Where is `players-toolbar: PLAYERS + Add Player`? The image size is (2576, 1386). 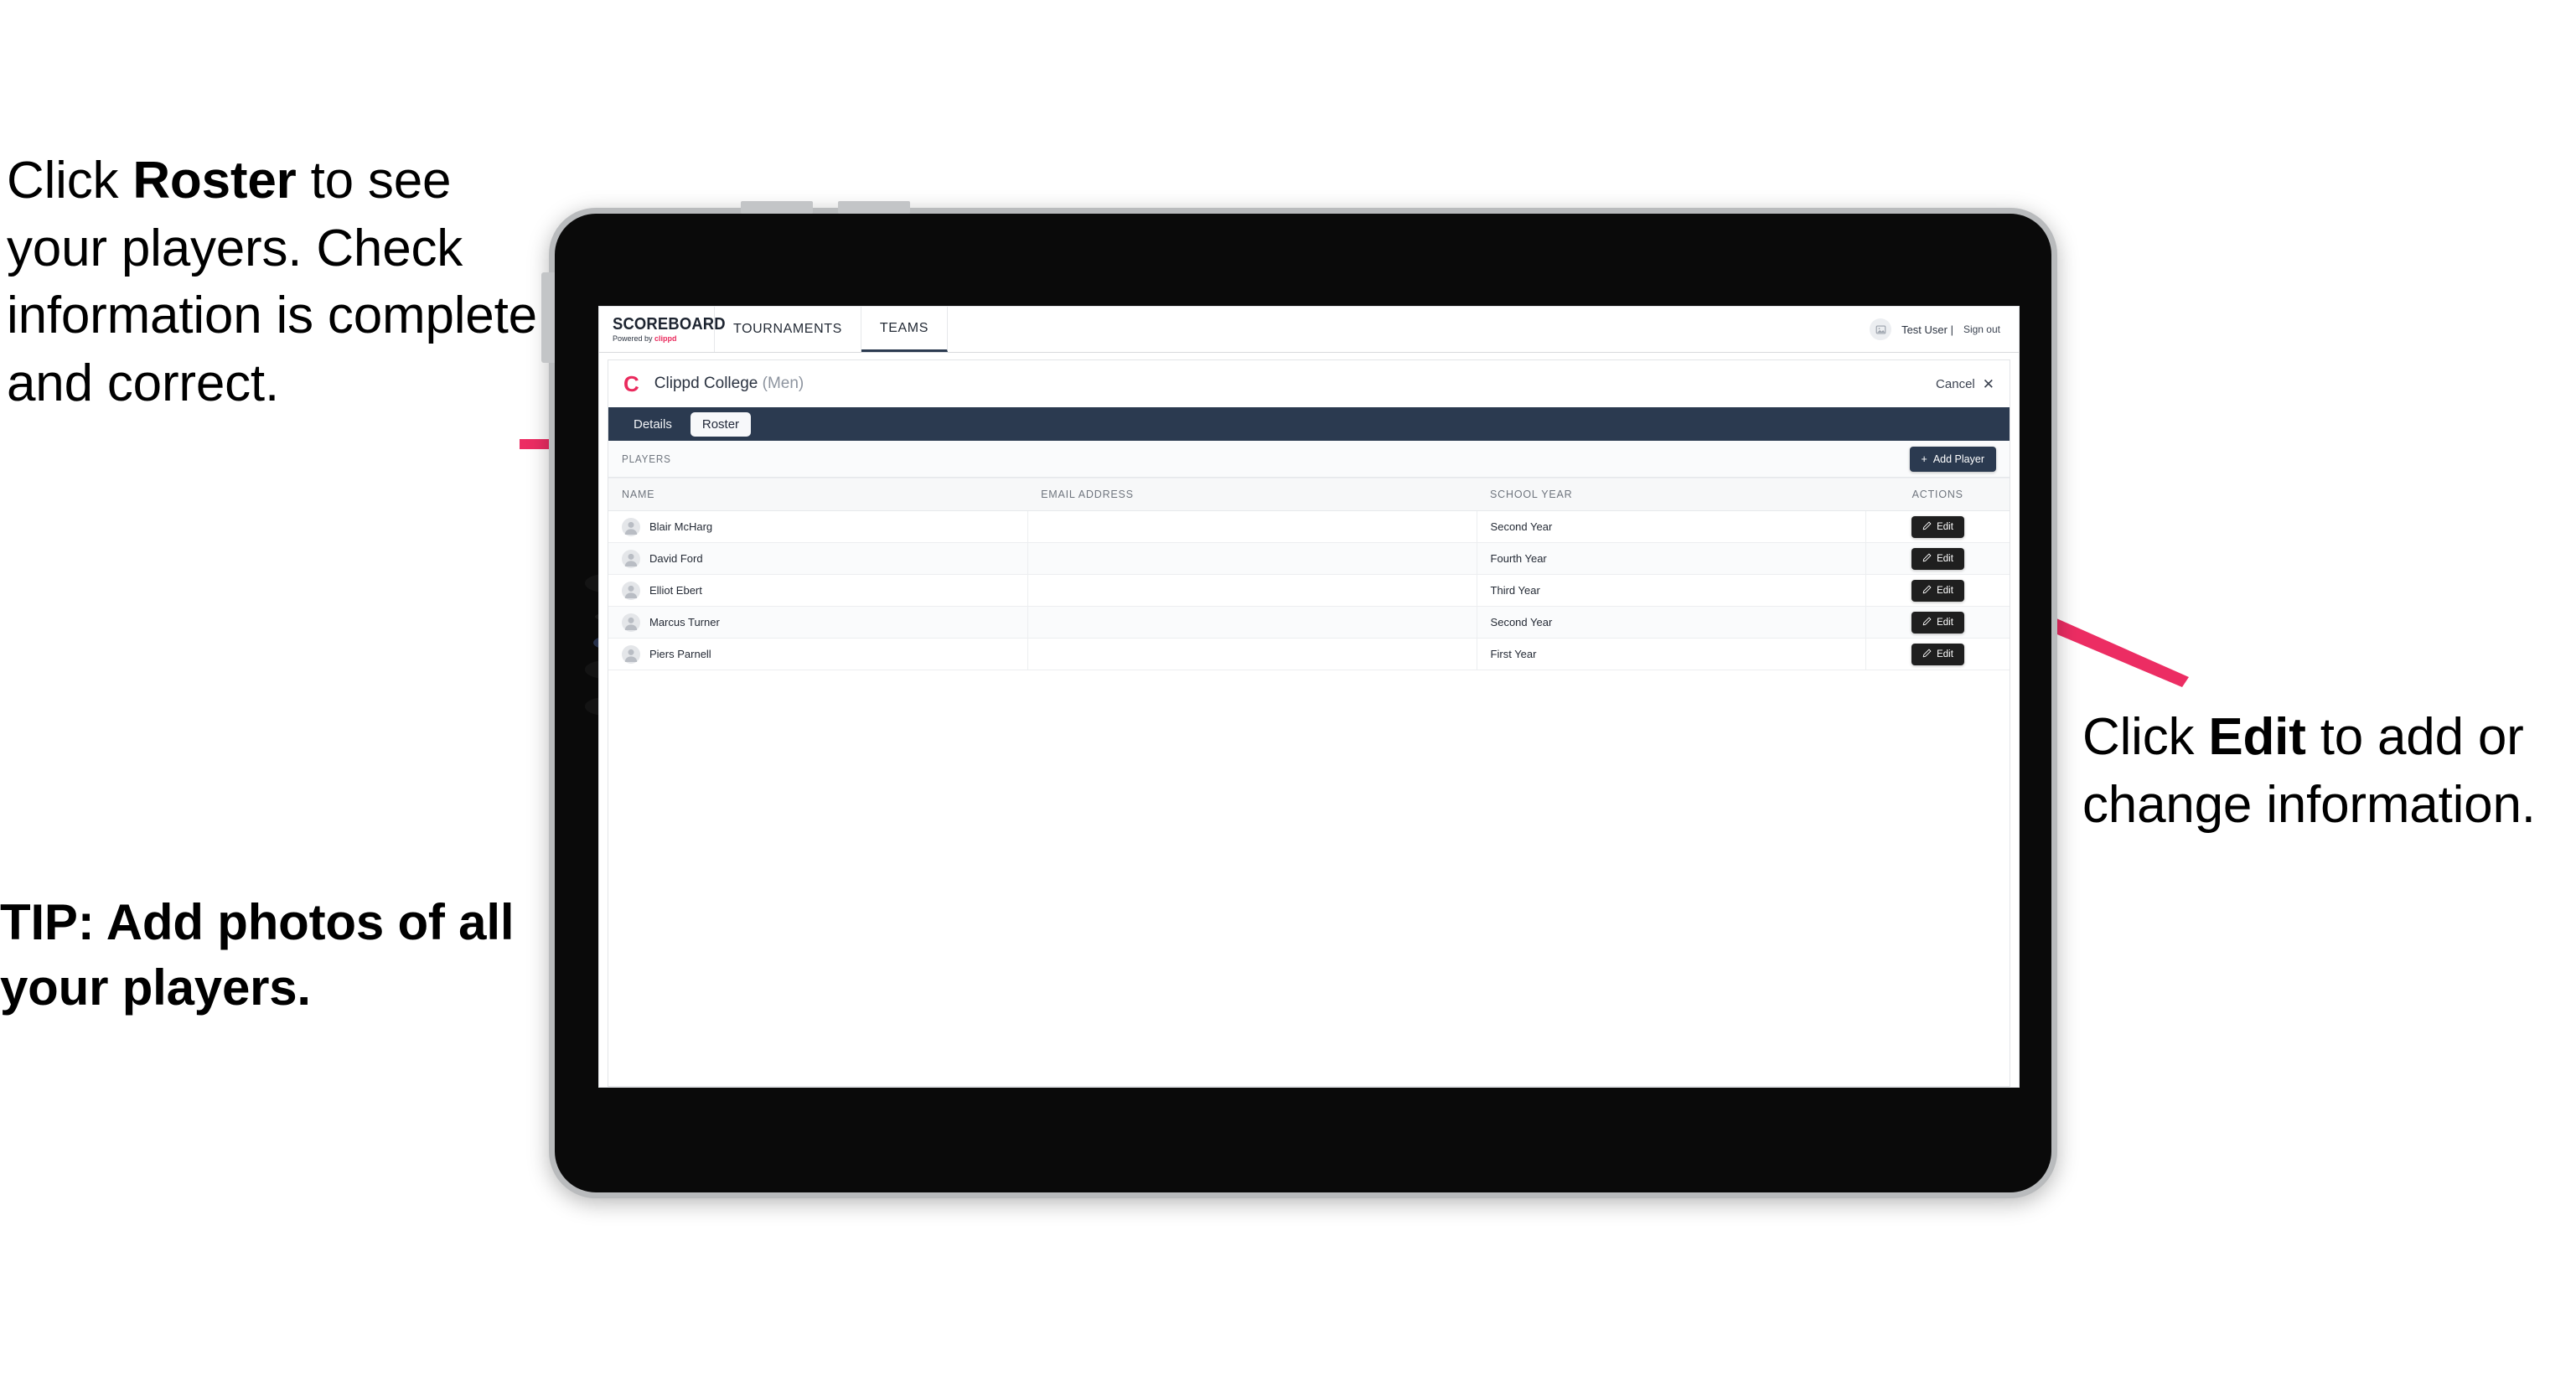
players-toolbar: PLAYERS + Add Player is located at coordinates (1309, 459).